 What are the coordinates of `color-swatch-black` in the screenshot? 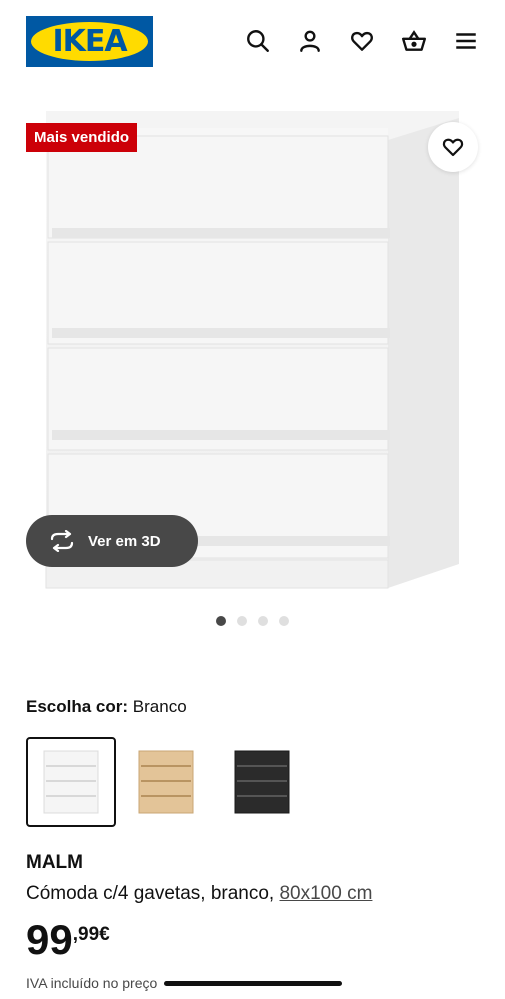 It's located at (262, 782).